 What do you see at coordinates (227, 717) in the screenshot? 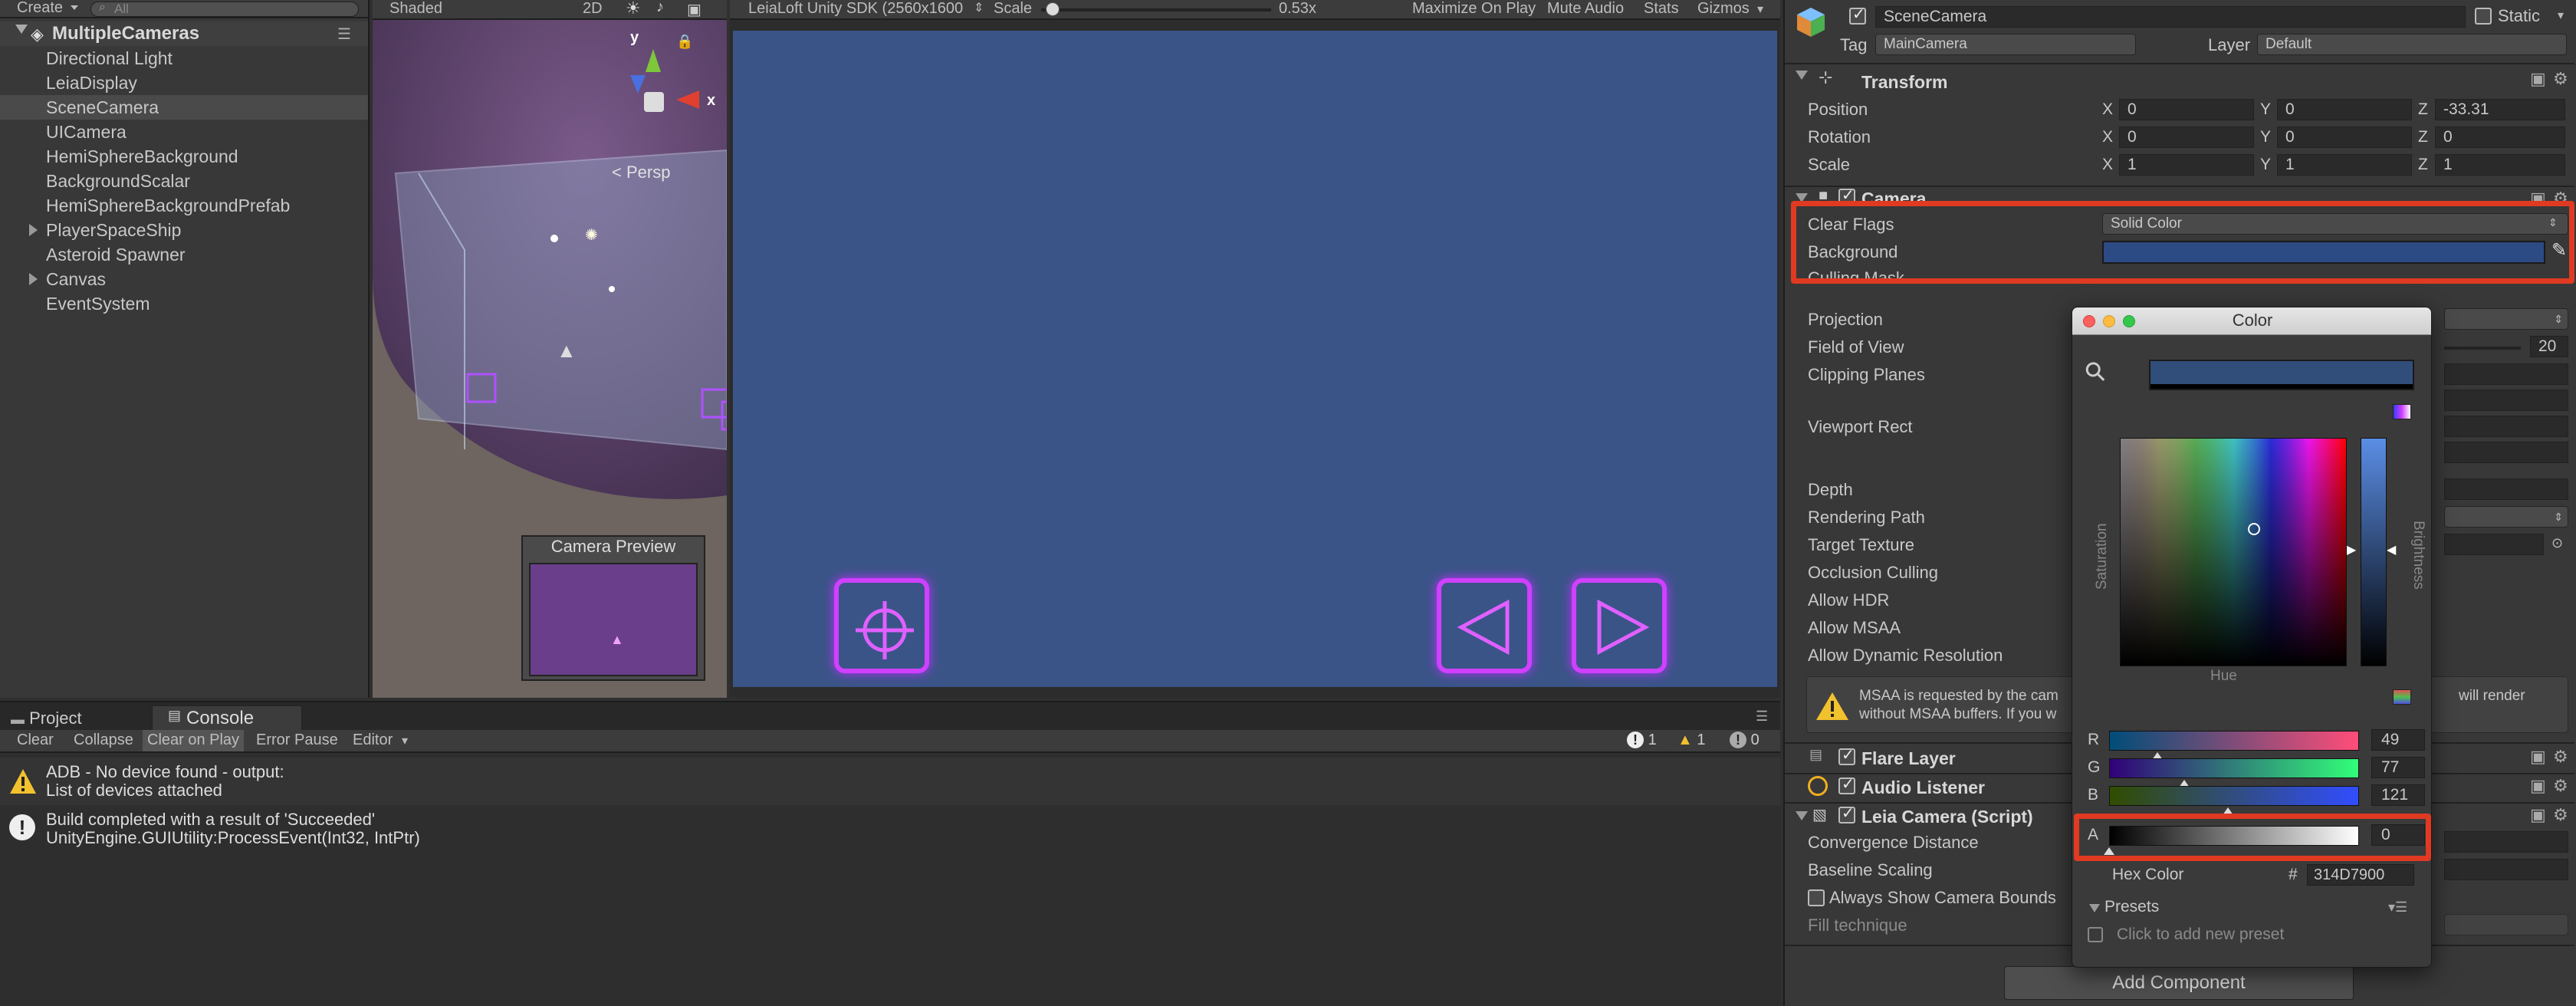
I see `console-tab: ▤ Console` at bounding box center [227, 717].